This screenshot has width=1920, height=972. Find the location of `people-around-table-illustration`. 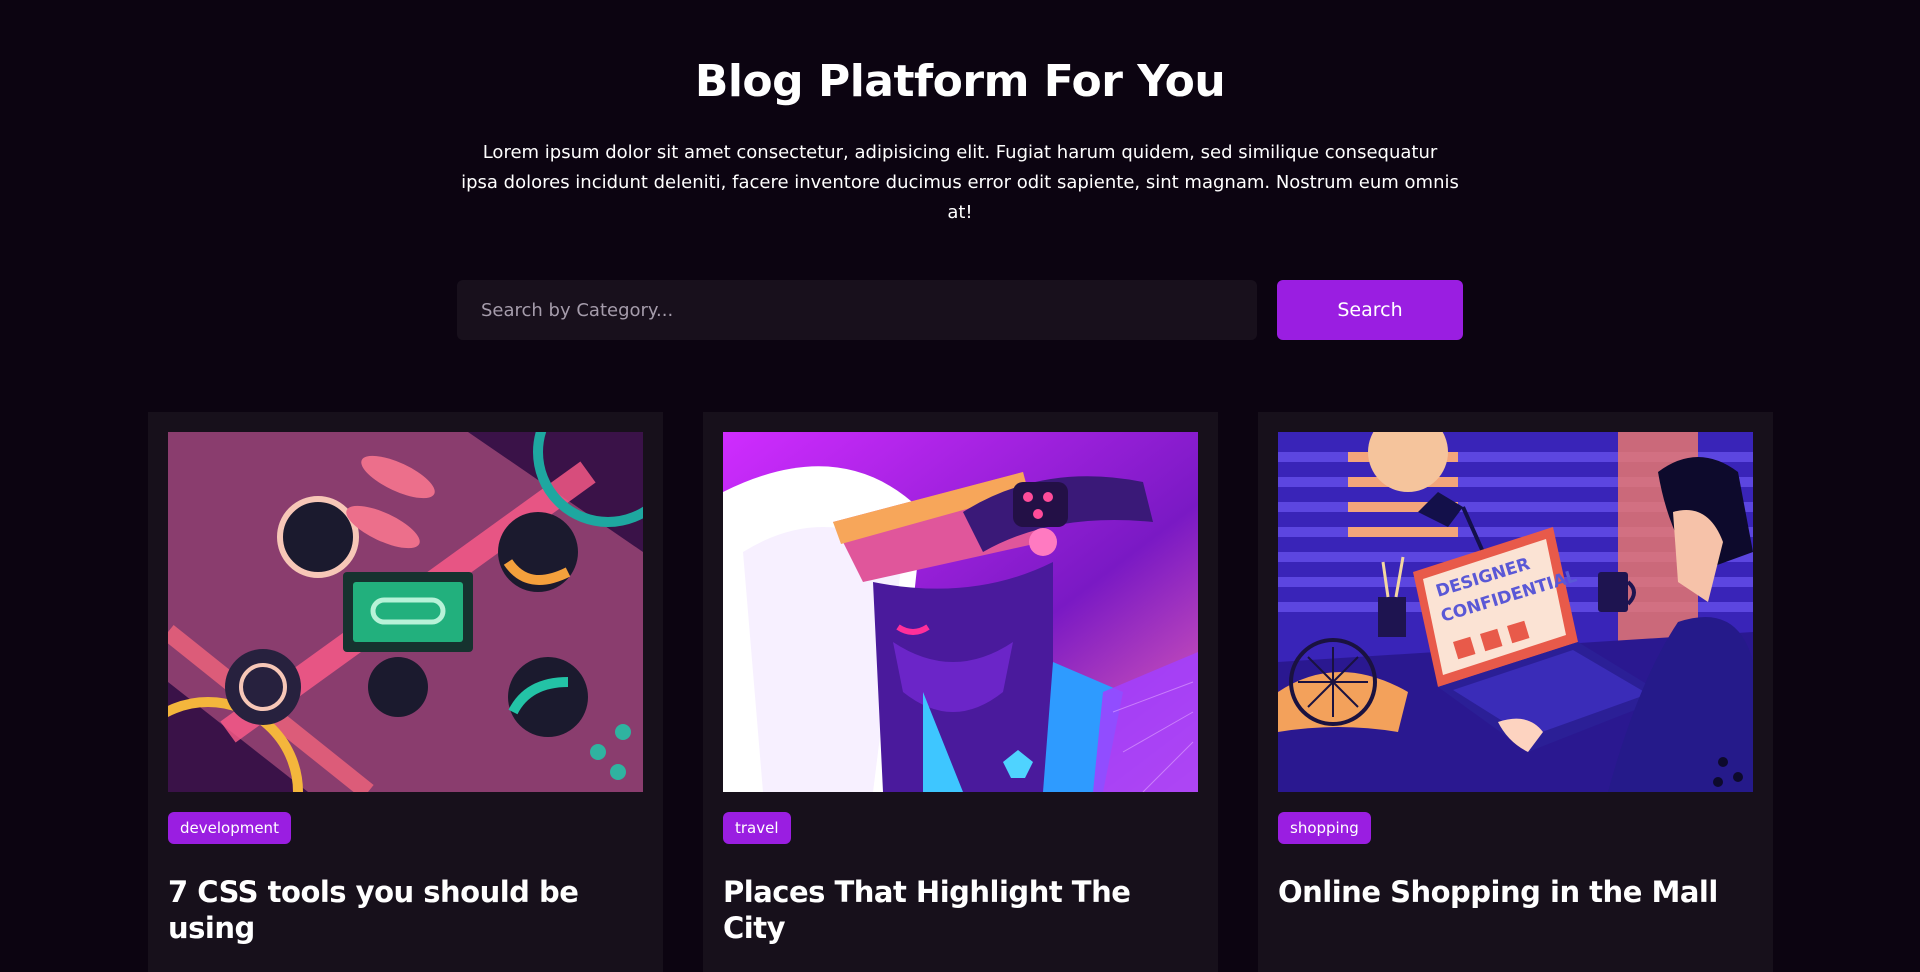

people-around-table-illustration is located at coordinates (405, 612).